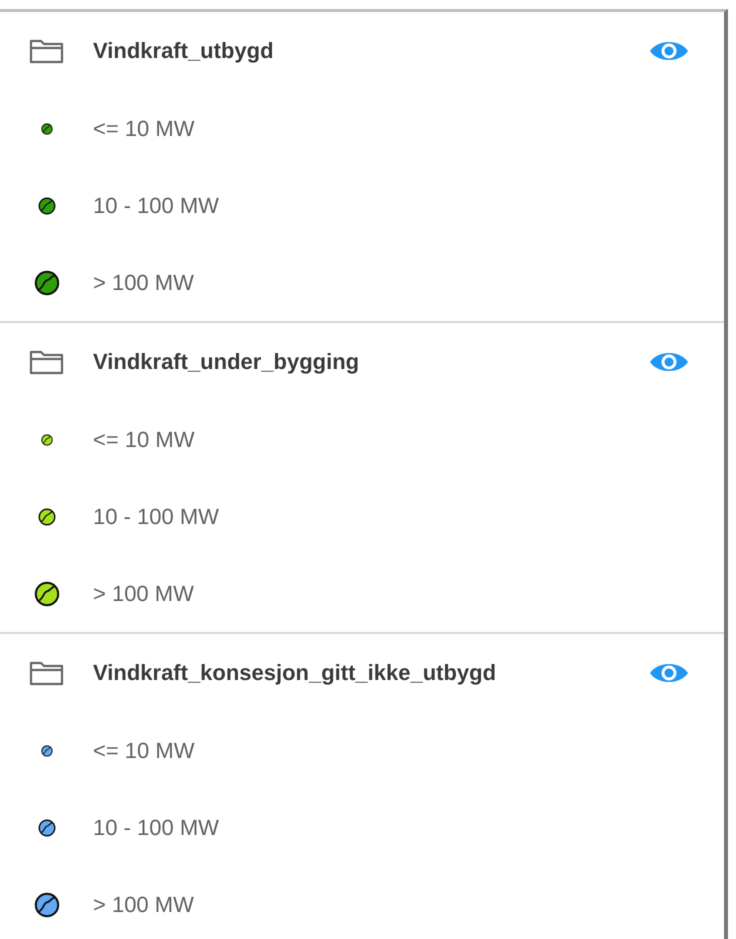 Image resolution: width=736 pixels, height=939 pixels. Describe the element at coordinates (226, 362) in the screenshot. I see `layer-title: Vindkraft_under_bygging` at that location.